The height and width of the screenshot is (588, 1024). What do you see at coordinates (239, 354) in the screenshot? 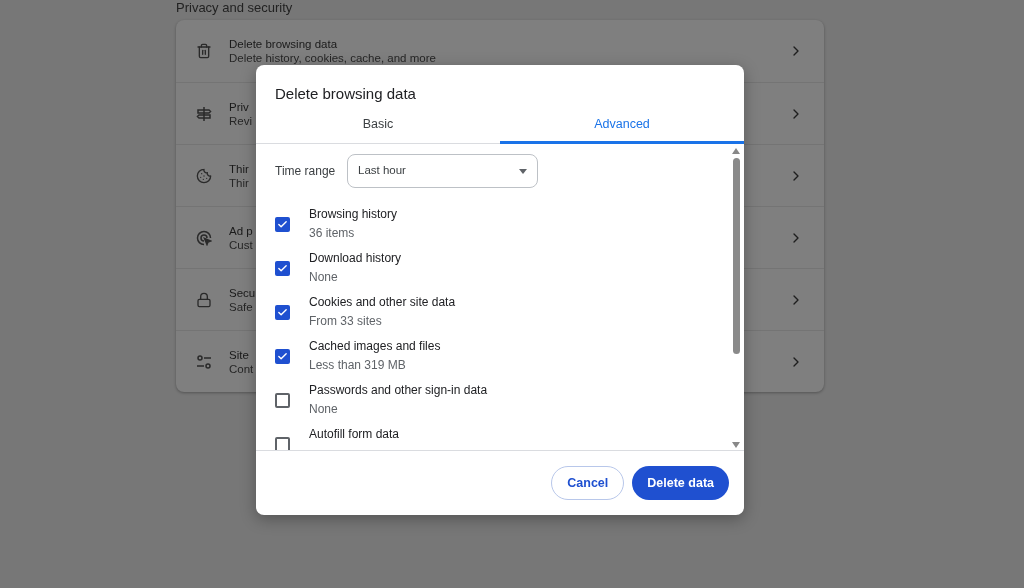
I see `row-title: Site` at bounding box center [239, 354].